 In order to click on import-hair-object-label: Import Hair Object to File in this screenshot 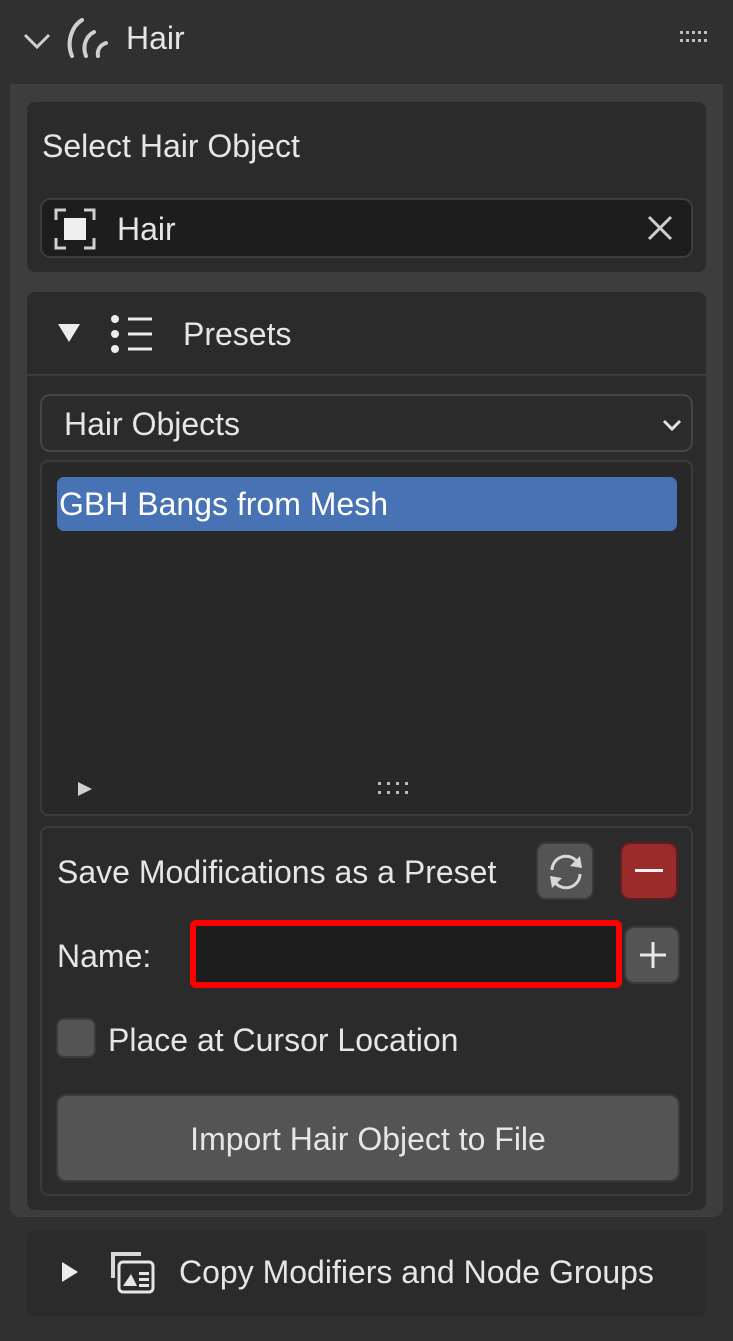, I will do `click(368, 1139)`.